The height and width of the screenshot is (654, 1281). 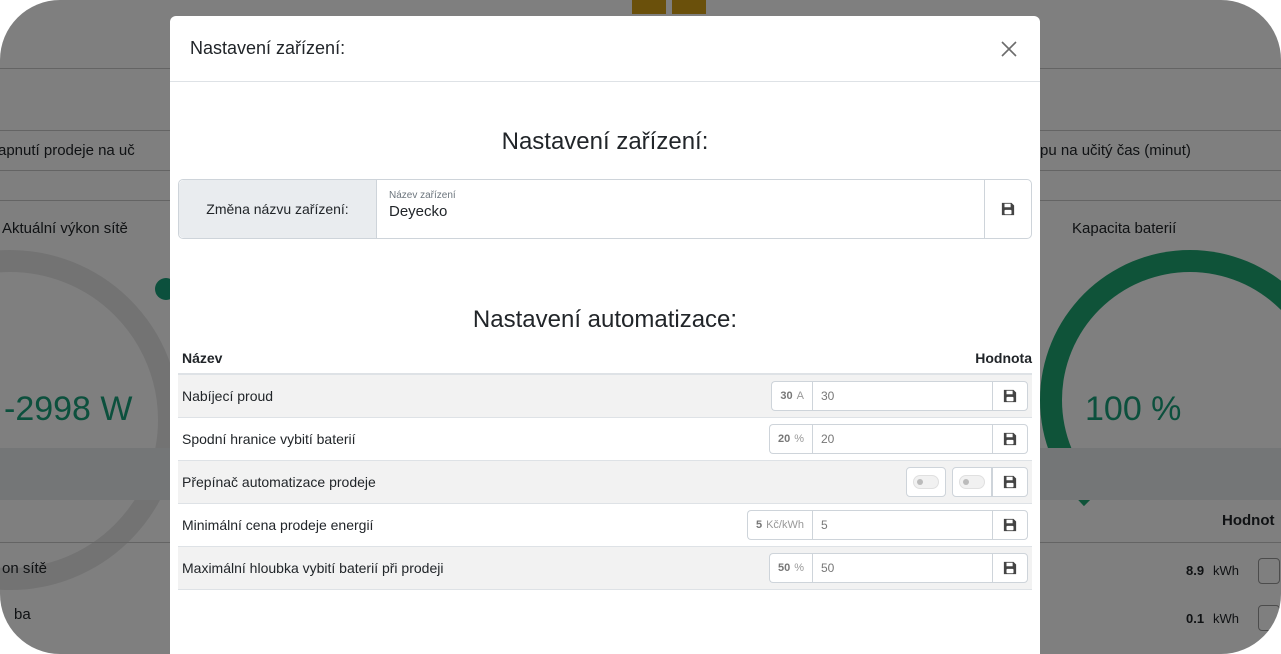 What do you see at coordinates (1003, 358) in the screenshot?
I see `column-value-header: Hodnota` at bounding box center [1003, 358].